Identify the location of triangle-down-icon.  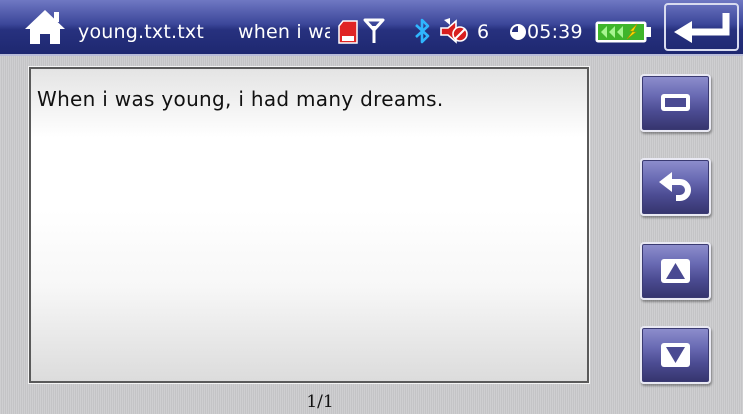
(675, 355).